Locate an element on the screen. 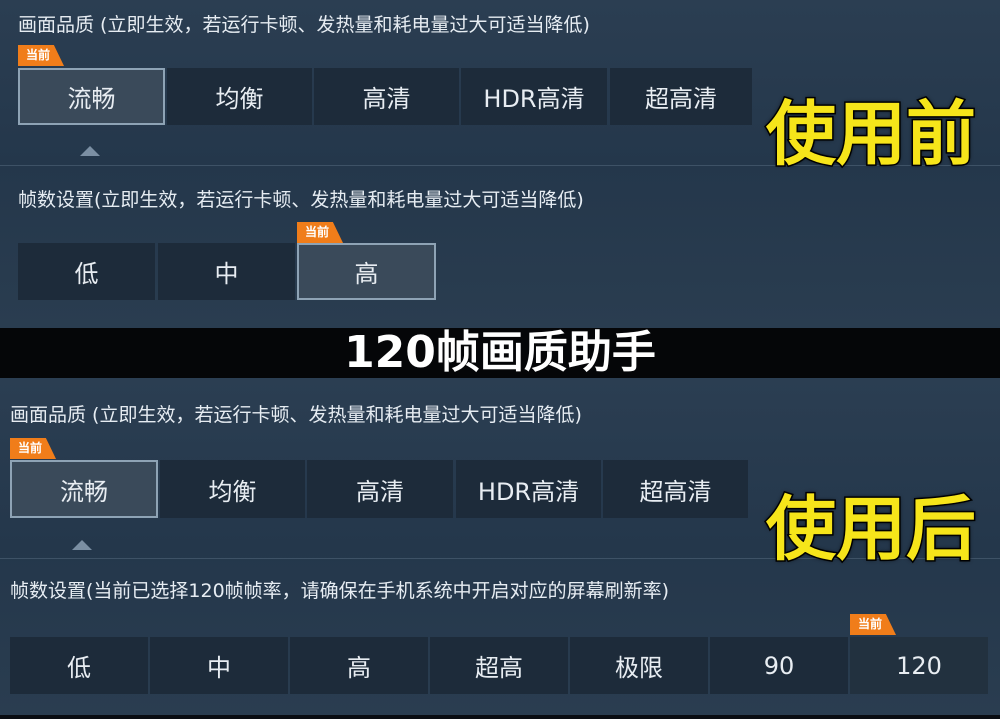 The width and height of the screenshot is (1000, 719). fps-option-ultra: 超高 is located at coordinates (499, 665).